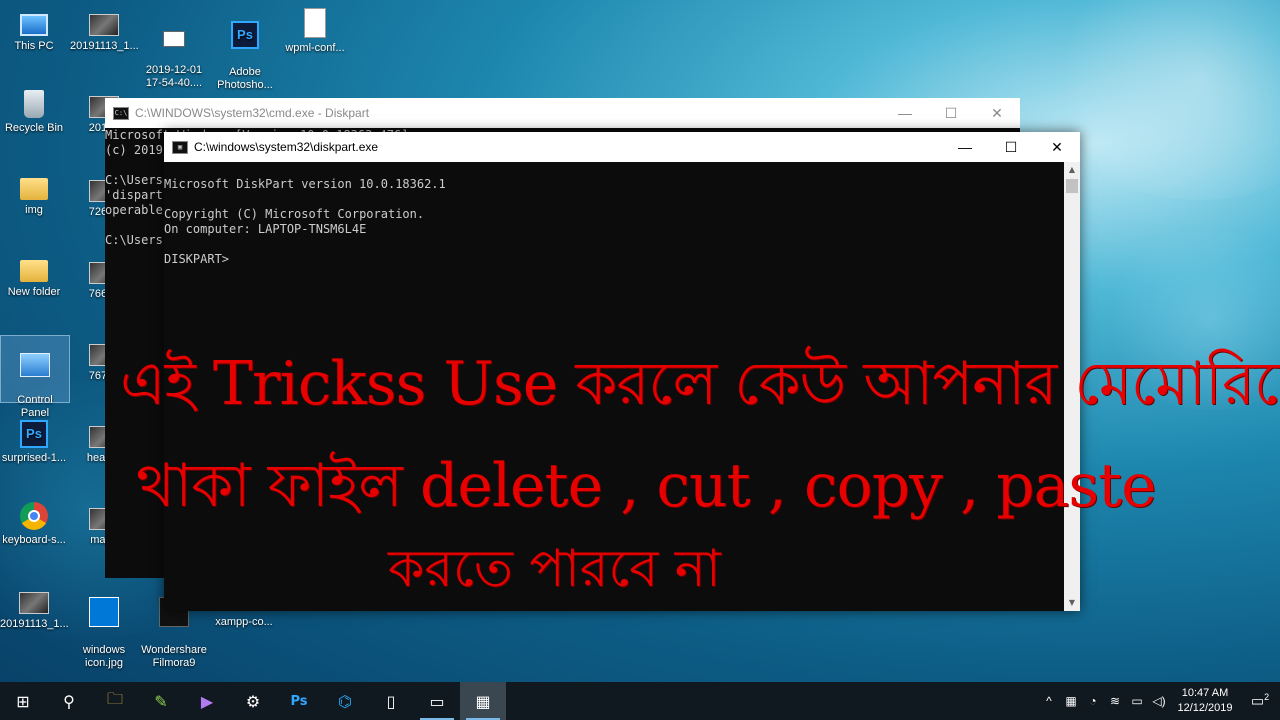 The image size is (1280, 720). What do you see at coordinates (34, 25) in the screenshot?
I see `computer-icon` at bounding box center [34, 25].